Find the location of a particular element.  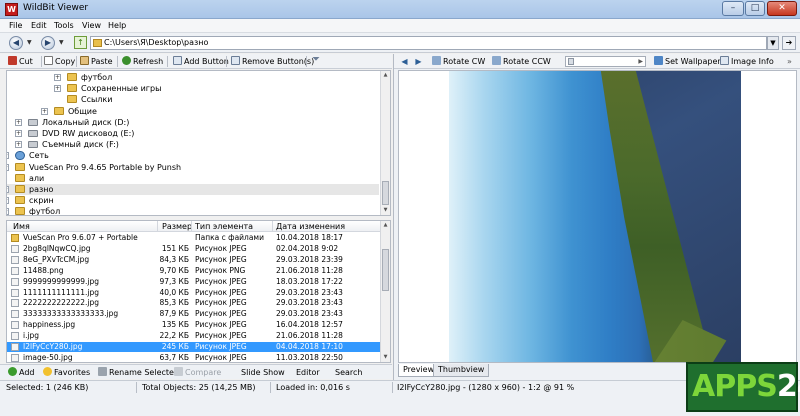

tree-item: + Общие is located at coordinates (193, 111).